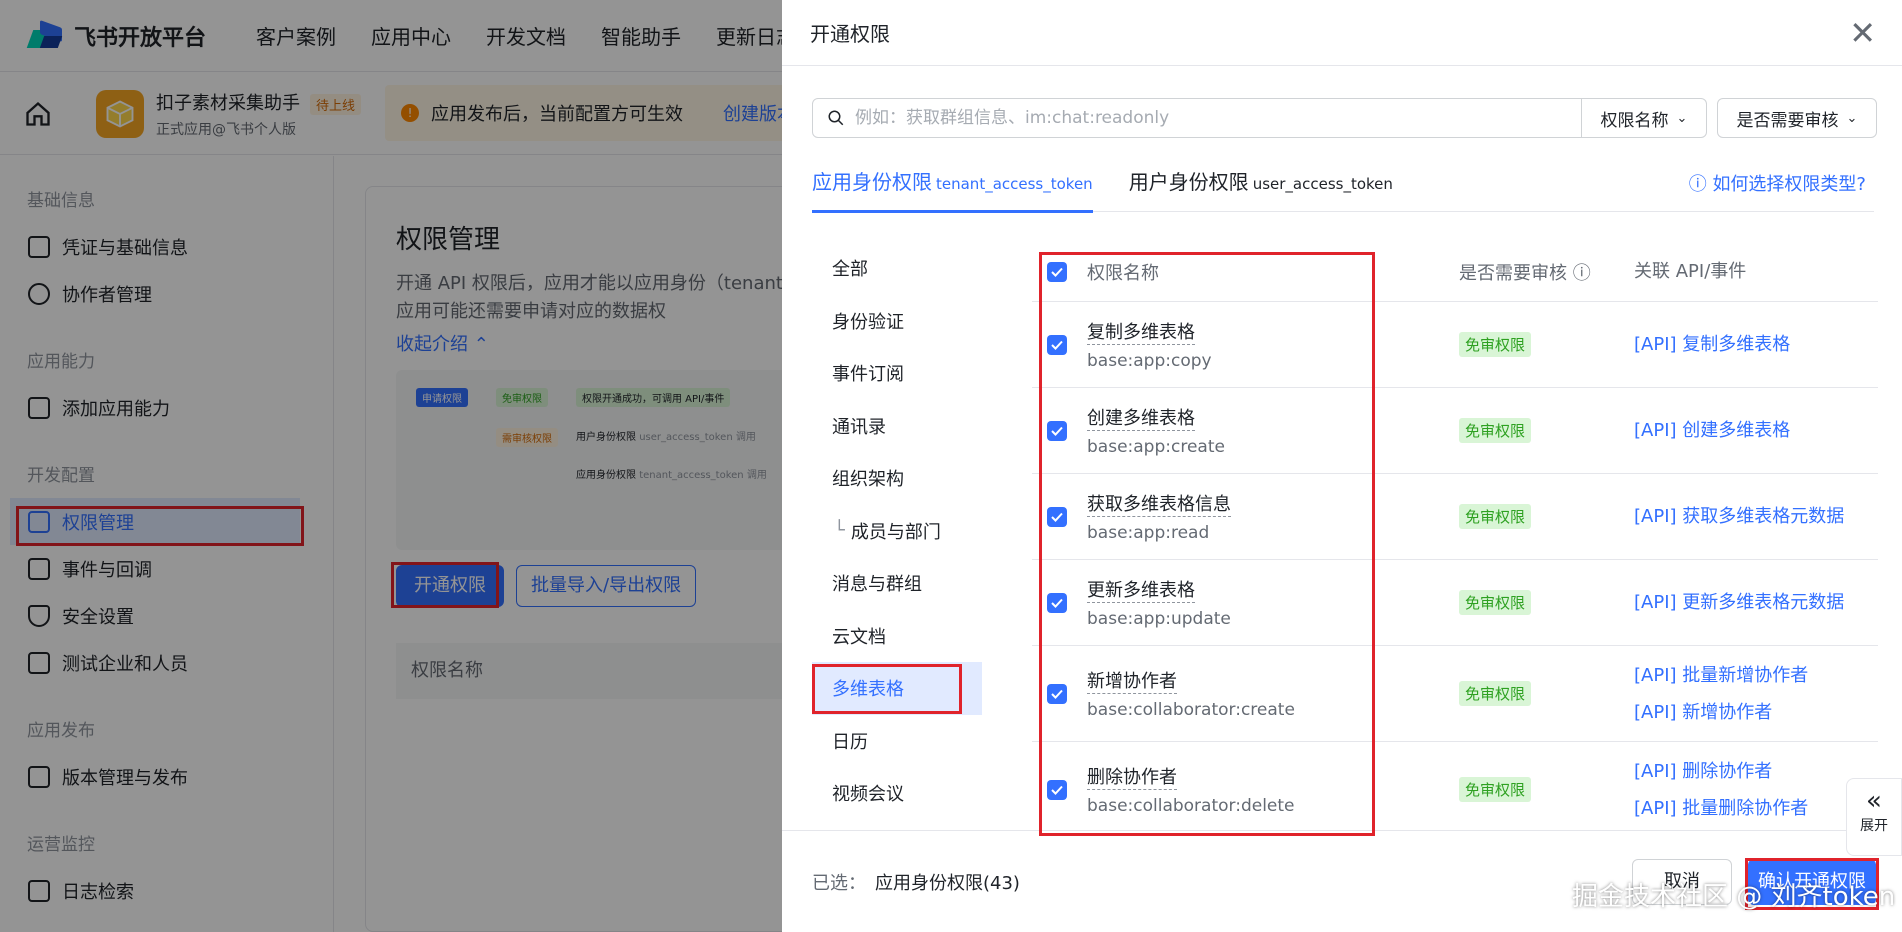 This screenshot has height=932, width=1902. I want to click on close-icon: ✕, so click(1862, 33).